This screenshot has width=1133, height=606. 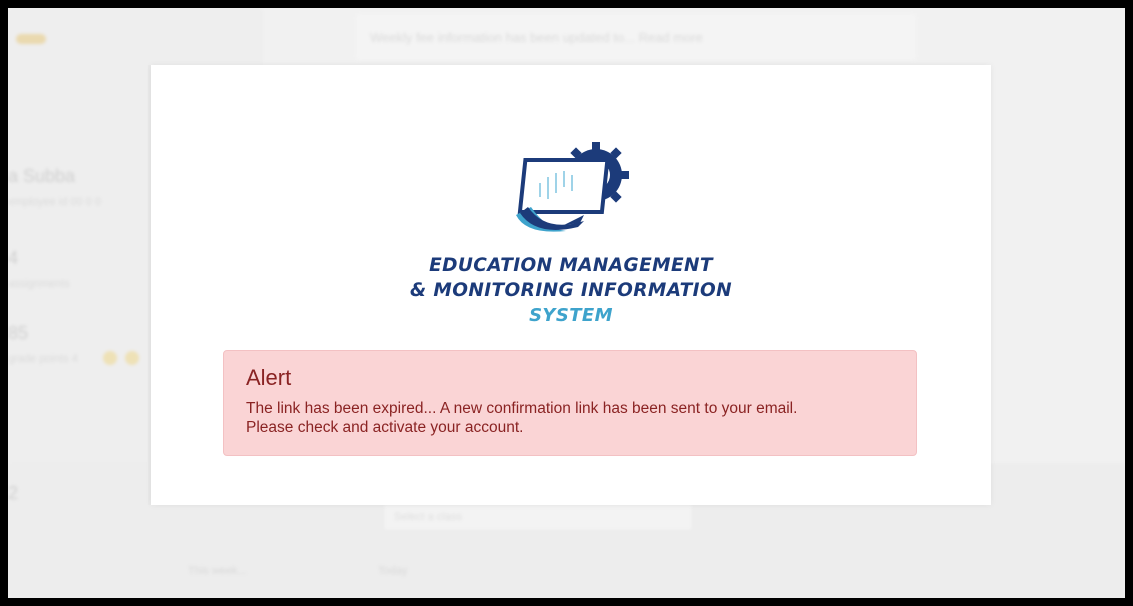 What do you see at coordinates (571, 265) in the screenshot?
I see `logo-text-line-1: EDUCATION MANAGEMENT` at bounding box center [571, 265].